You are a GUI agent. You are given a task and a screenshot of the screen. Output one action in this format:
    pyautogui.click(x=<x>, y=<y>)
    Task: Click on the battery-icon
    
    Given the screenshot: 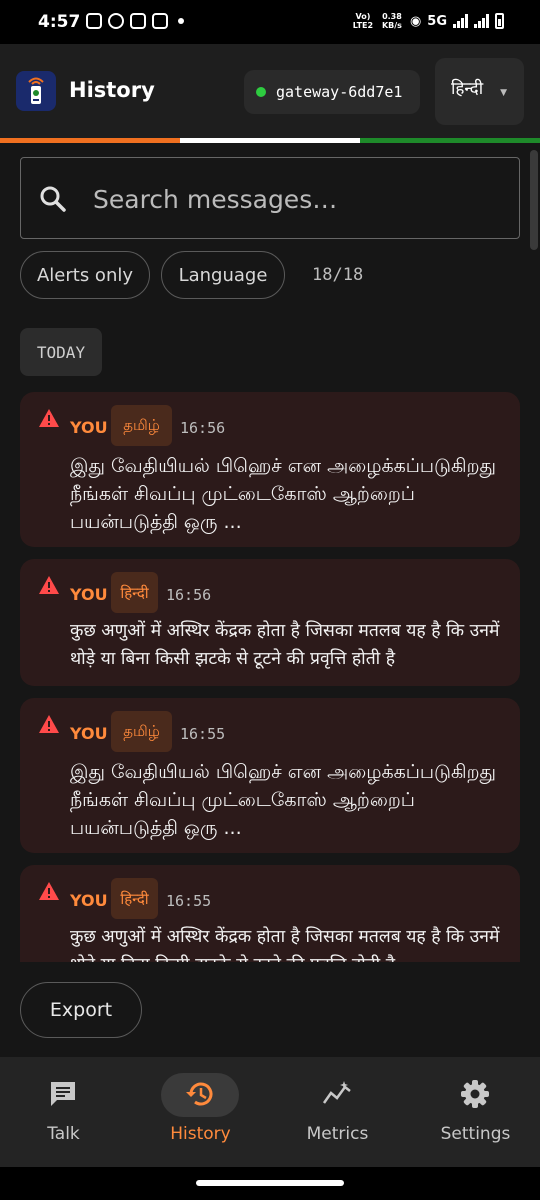 What is the action you would take?
    pyautogui.click(x=499, y=21)
    